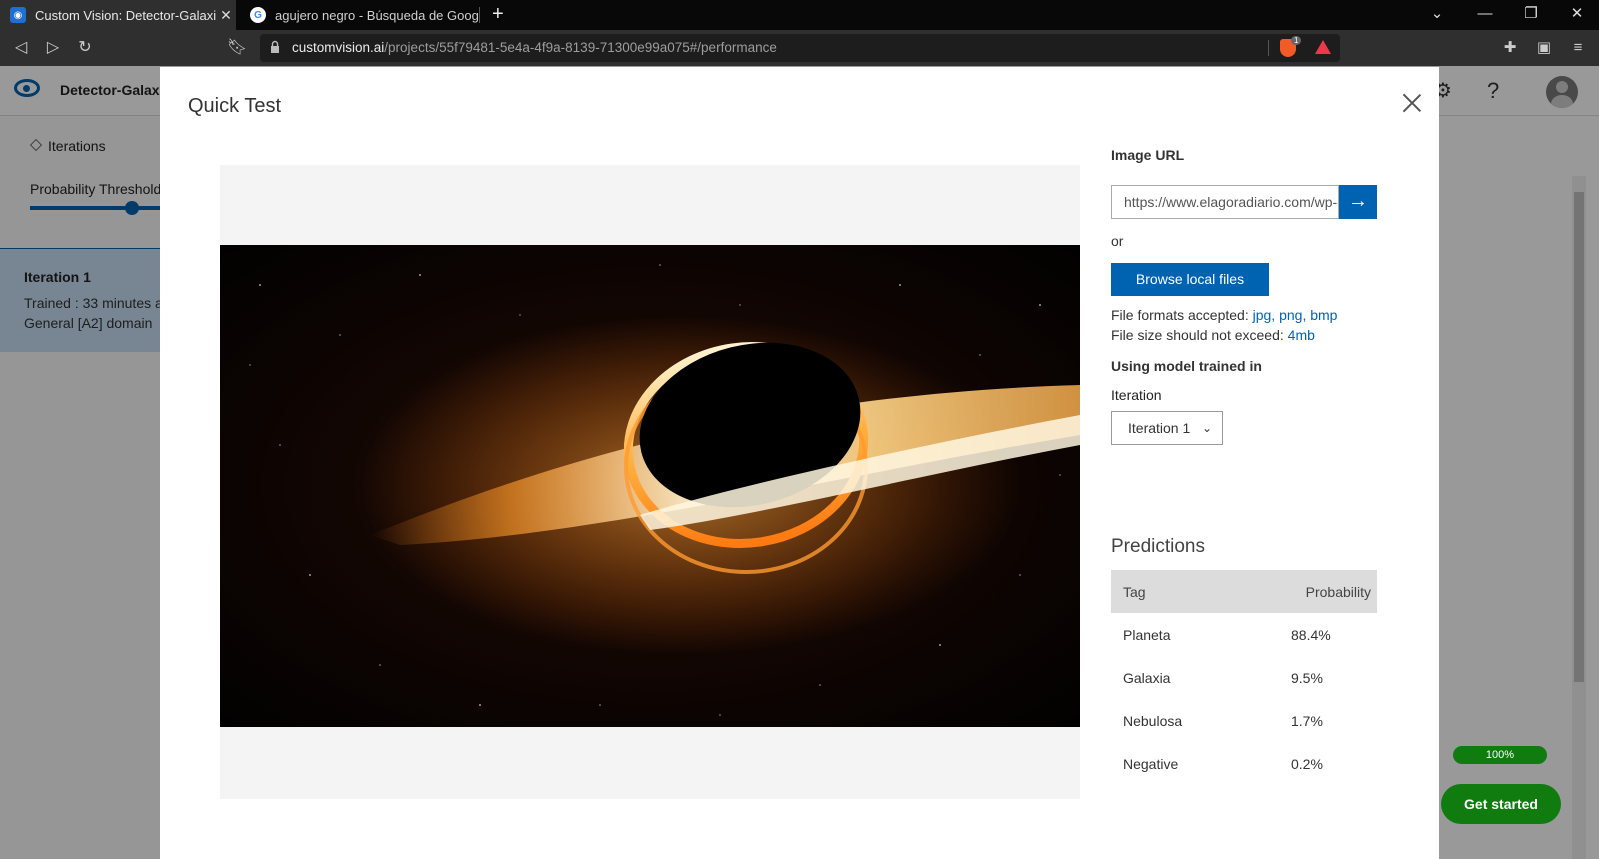 The image size is (1599, 859). Describe the element at coordinates (258, 15) in the screenshot. I see `google-favicon-icon: G` at that location.